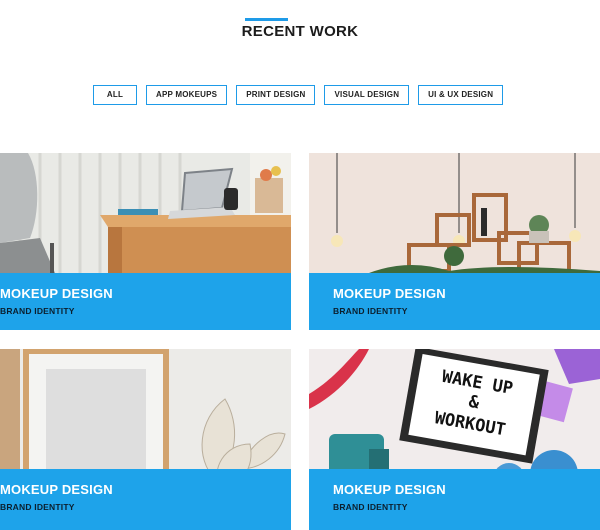 The image size is (600, 530). Describe the element at coordinates (115, 95) in the screenshot. I see `filter-all-button: ALL` at that location.